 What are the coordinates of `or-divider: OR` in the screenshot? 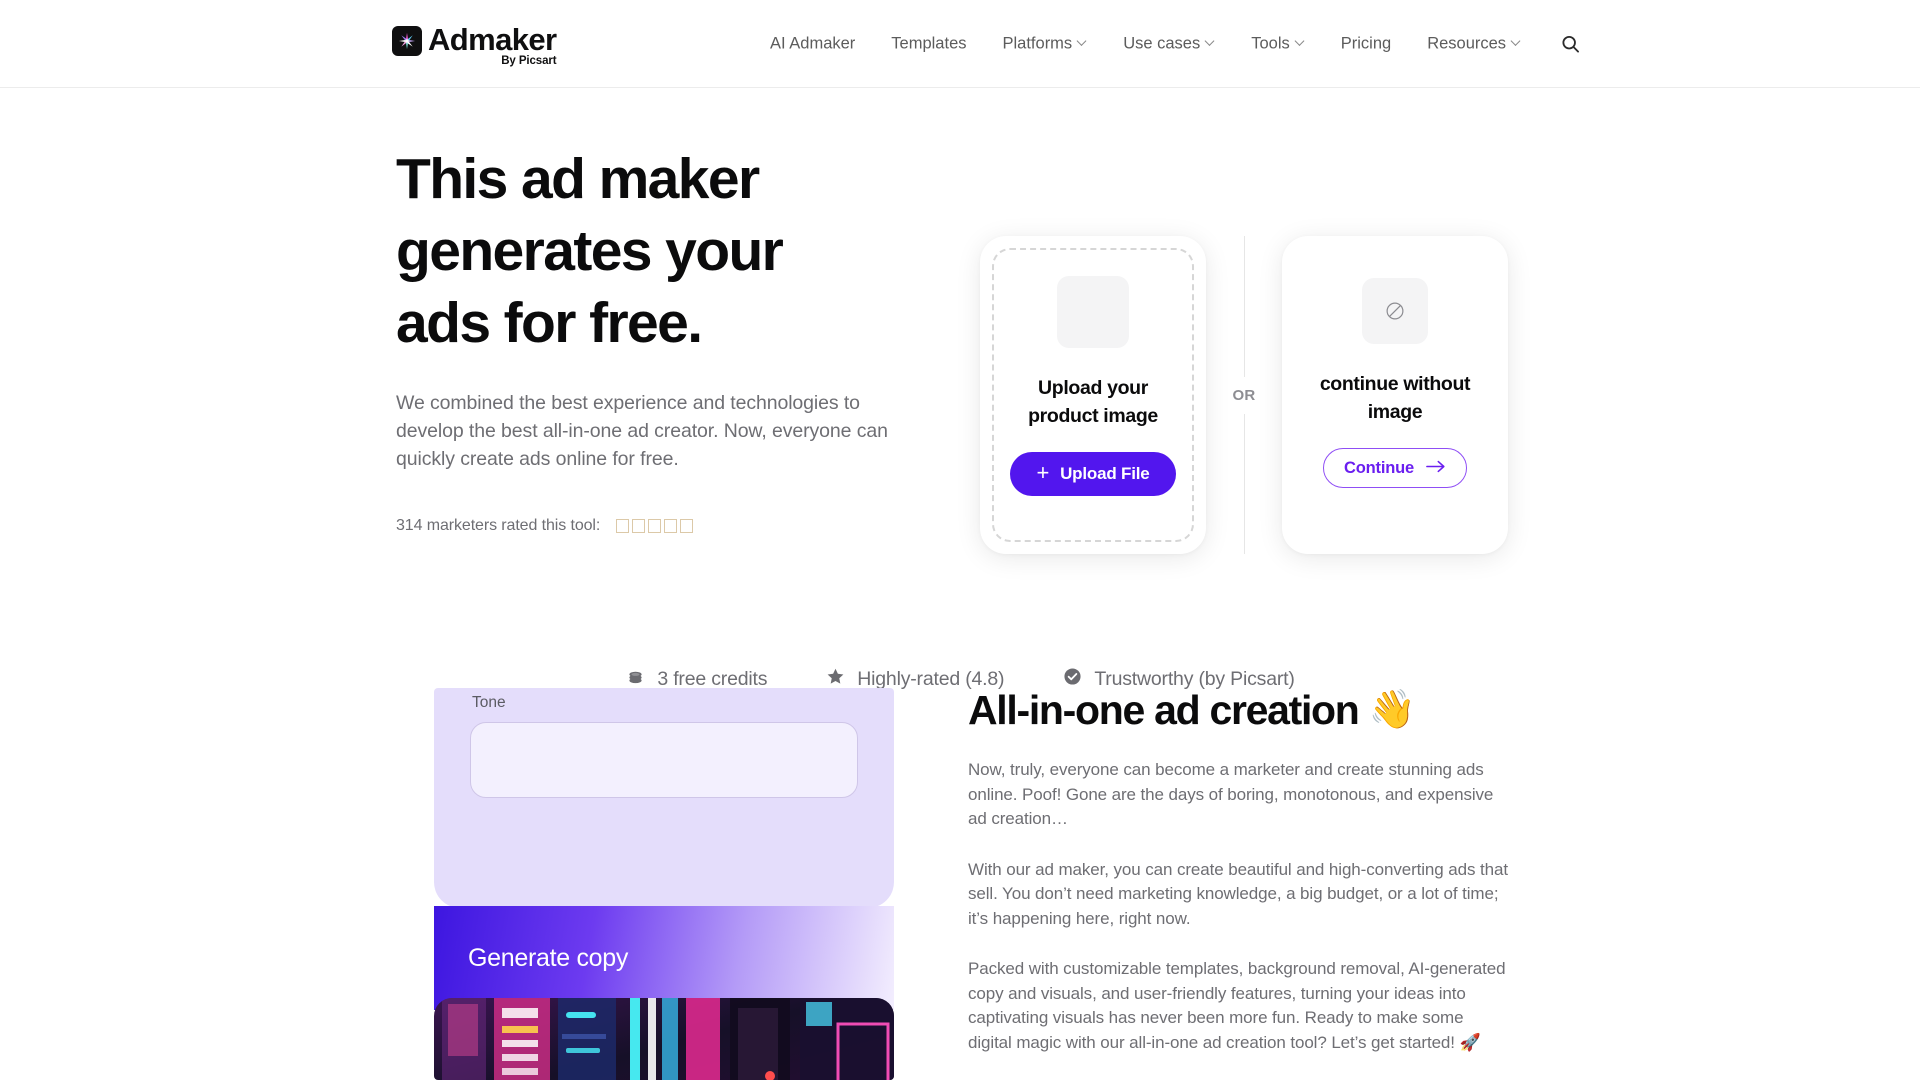 It's located at (1244, 395).